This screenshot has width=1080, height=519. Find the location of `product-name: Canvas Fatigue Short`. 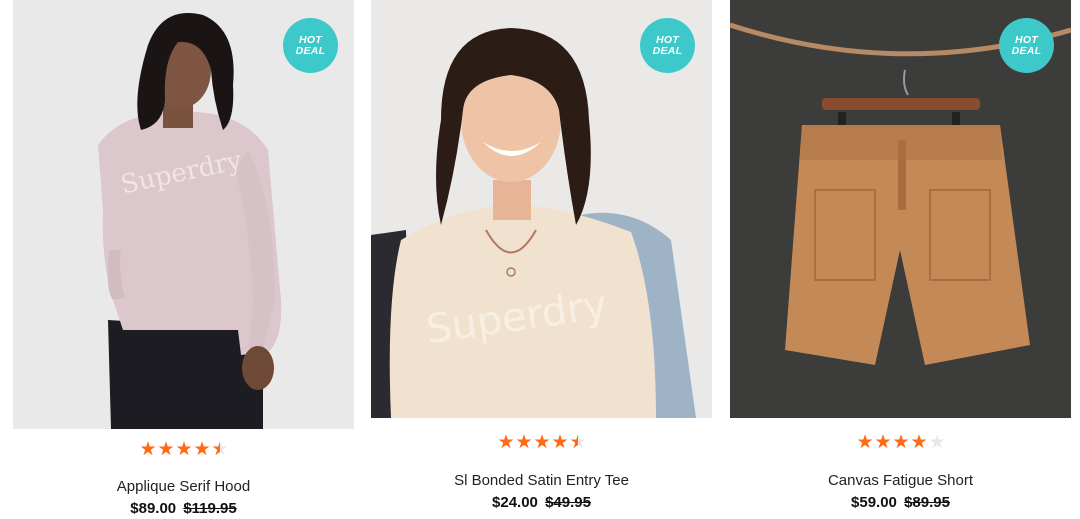

product-name: Canvas Fatigue Short is located at coordinates (900, 480).